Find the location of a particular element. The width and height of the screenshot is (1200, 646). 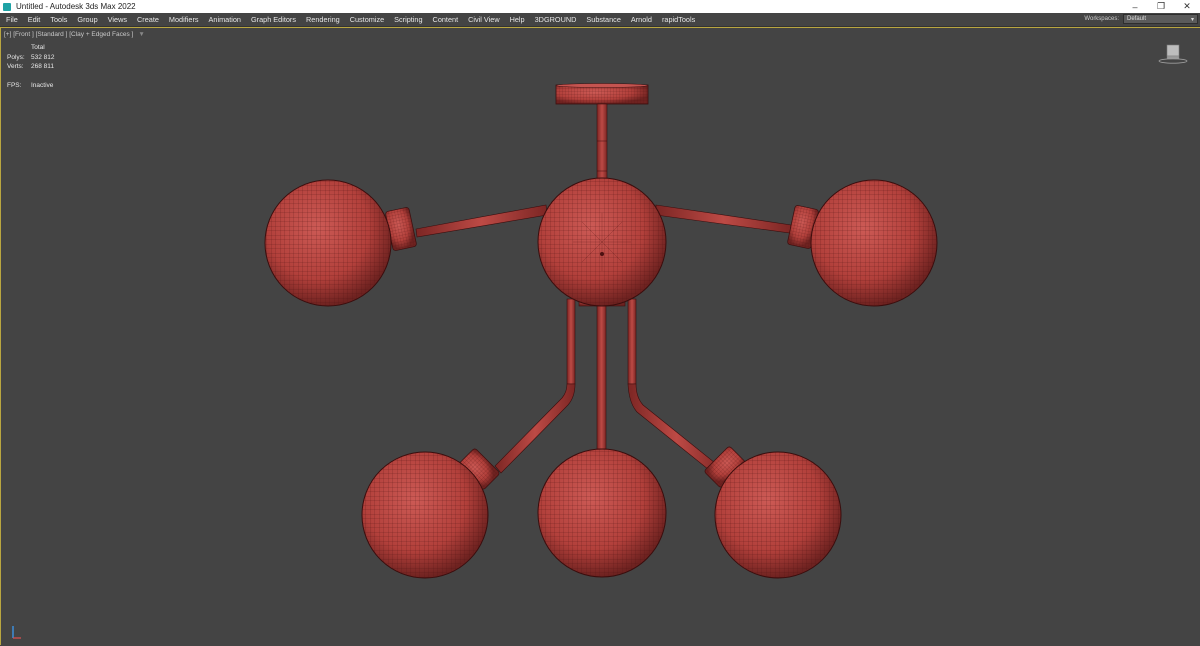

window-title: Untitled - Autodesk 3ds Max 2022 is located at coordinates (76, 6).